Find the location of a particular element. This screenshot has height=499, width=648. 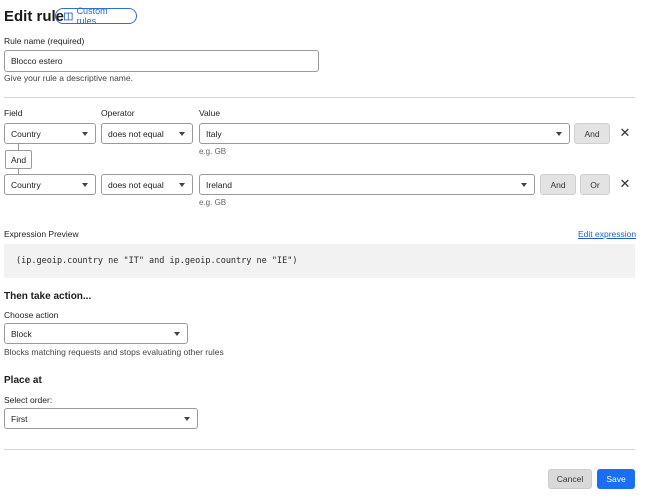

rule-name-help: Give your rule a descriptive name. is located at coordinates (68, 78).